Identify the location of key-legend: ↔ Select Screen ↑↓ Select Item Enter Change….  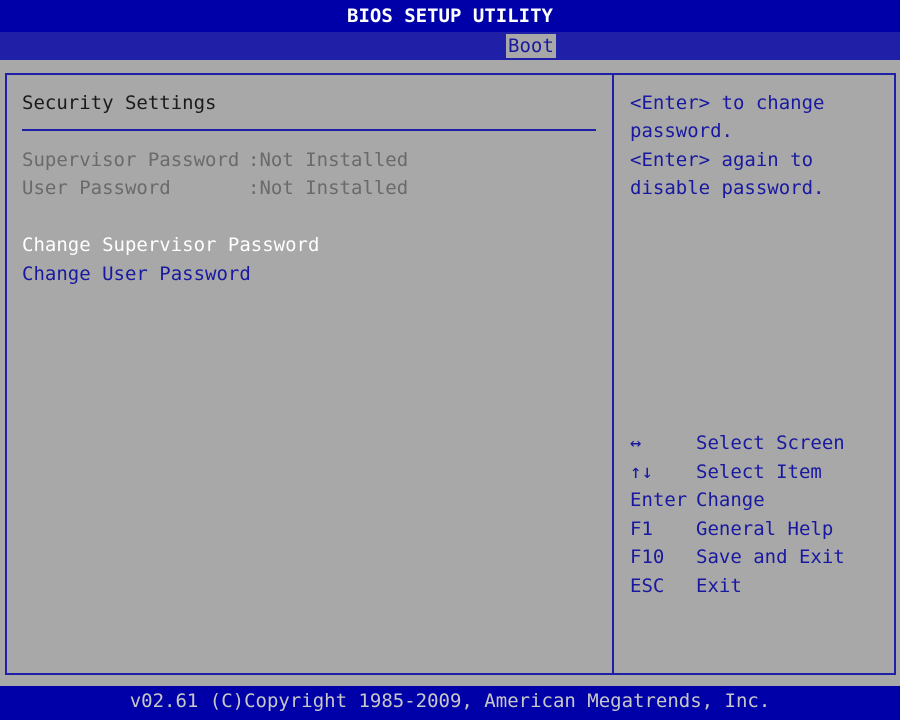
(737, 515).